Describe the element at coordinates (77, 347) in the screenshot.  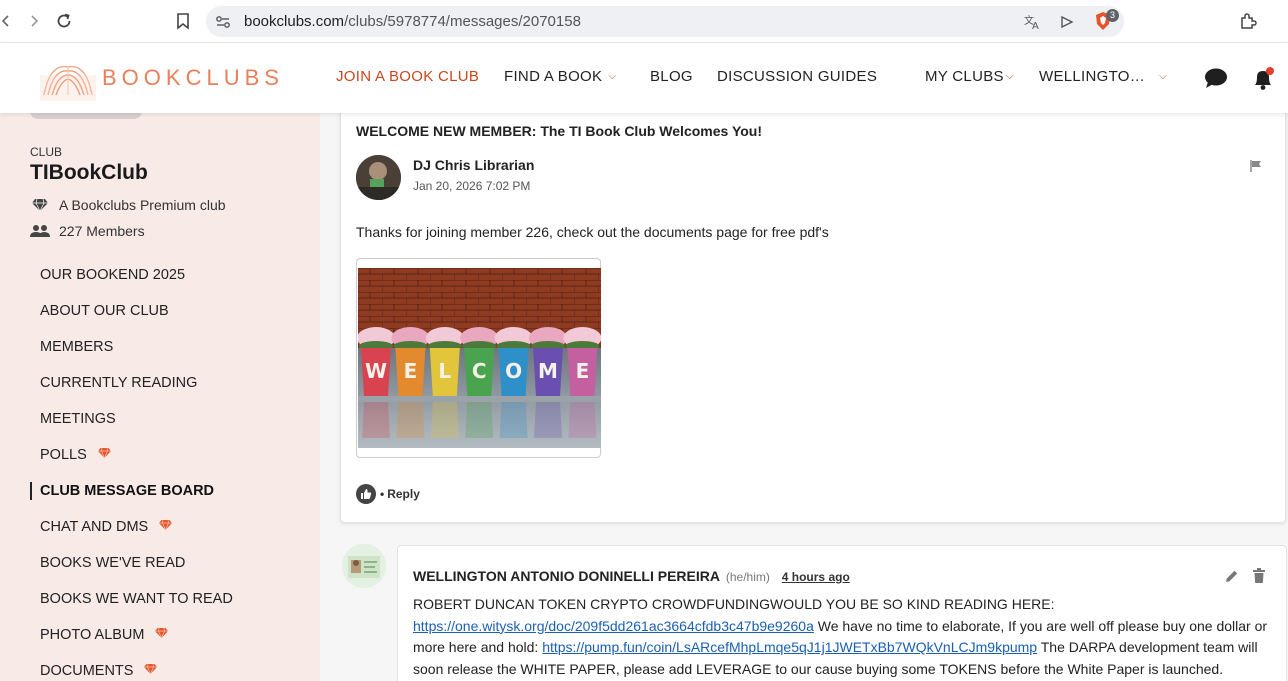
I see `sidebar-item-label: MEMBERS` at that location.